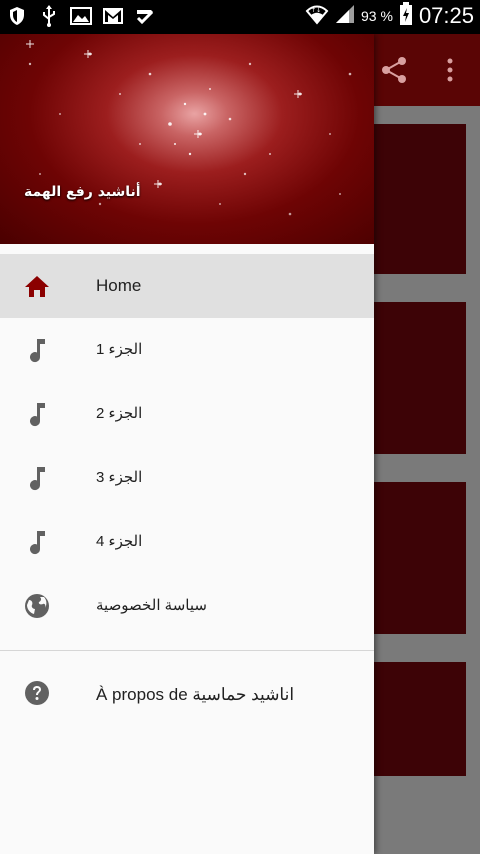  What do you see at coordinates (17, 16) in the screenshot?
I see `shield-icon` at bounding box center [17, 16].